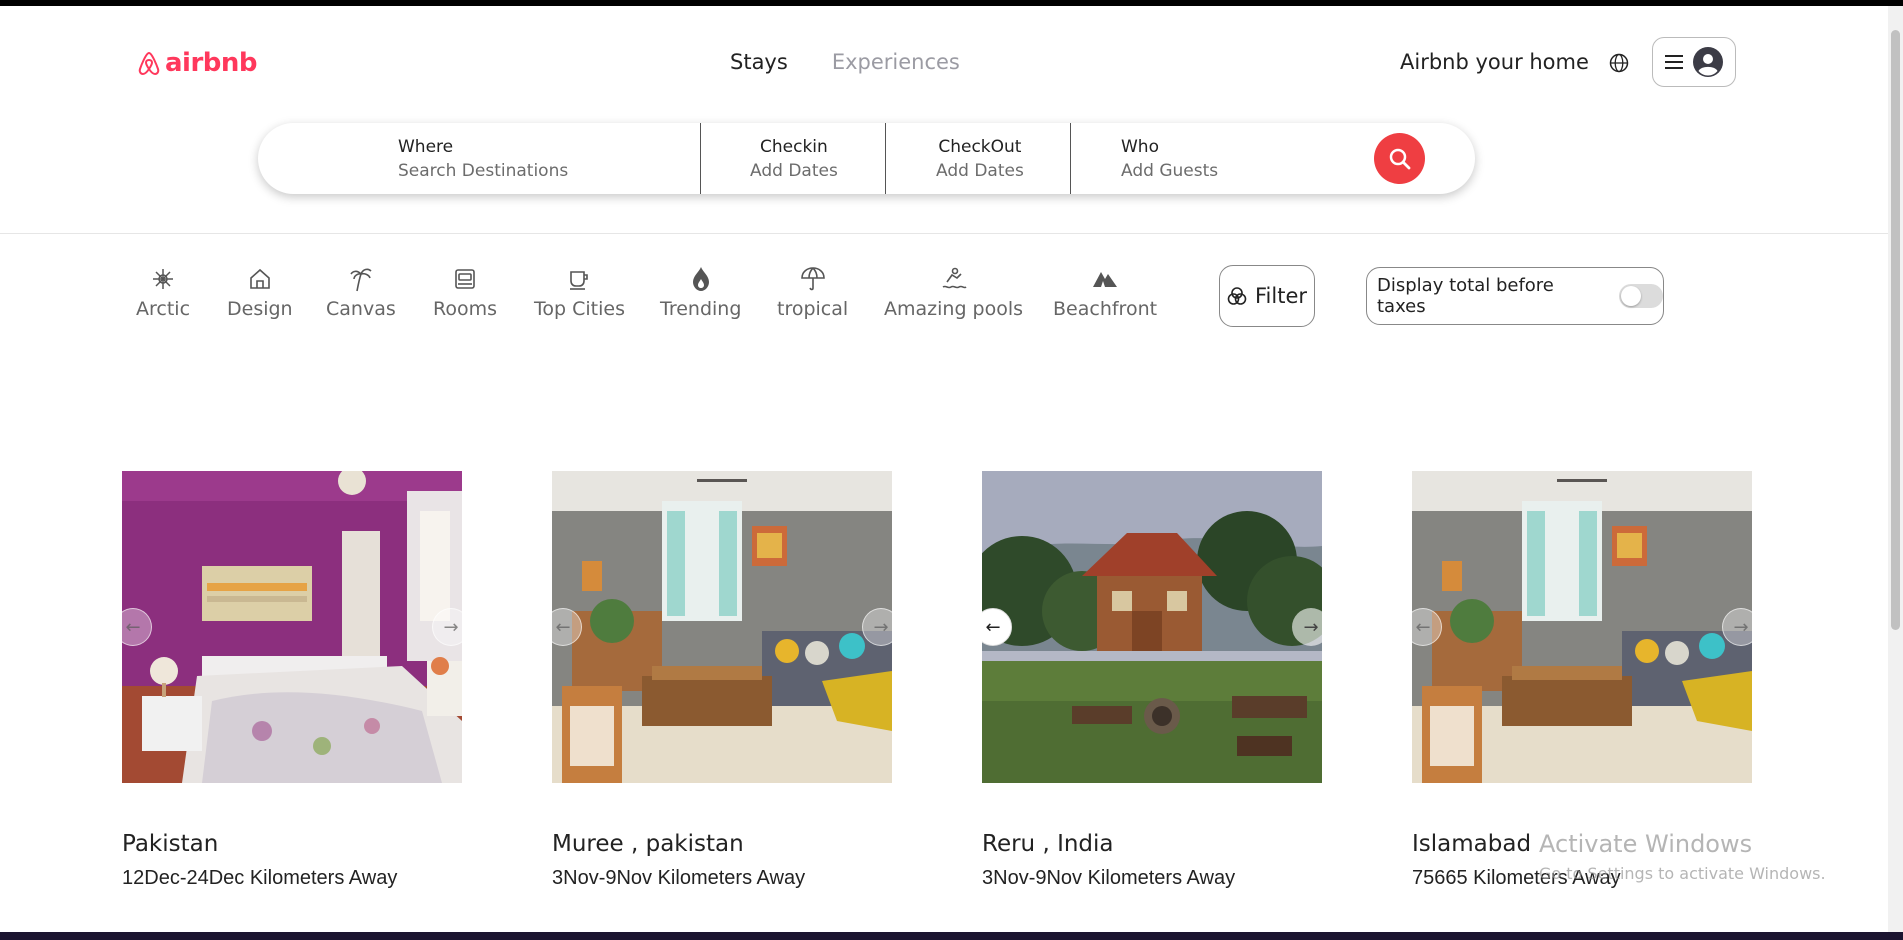  Describe the element at coordinates (951, 3) in the screenshot. I see `browser-top-edge` at that location.